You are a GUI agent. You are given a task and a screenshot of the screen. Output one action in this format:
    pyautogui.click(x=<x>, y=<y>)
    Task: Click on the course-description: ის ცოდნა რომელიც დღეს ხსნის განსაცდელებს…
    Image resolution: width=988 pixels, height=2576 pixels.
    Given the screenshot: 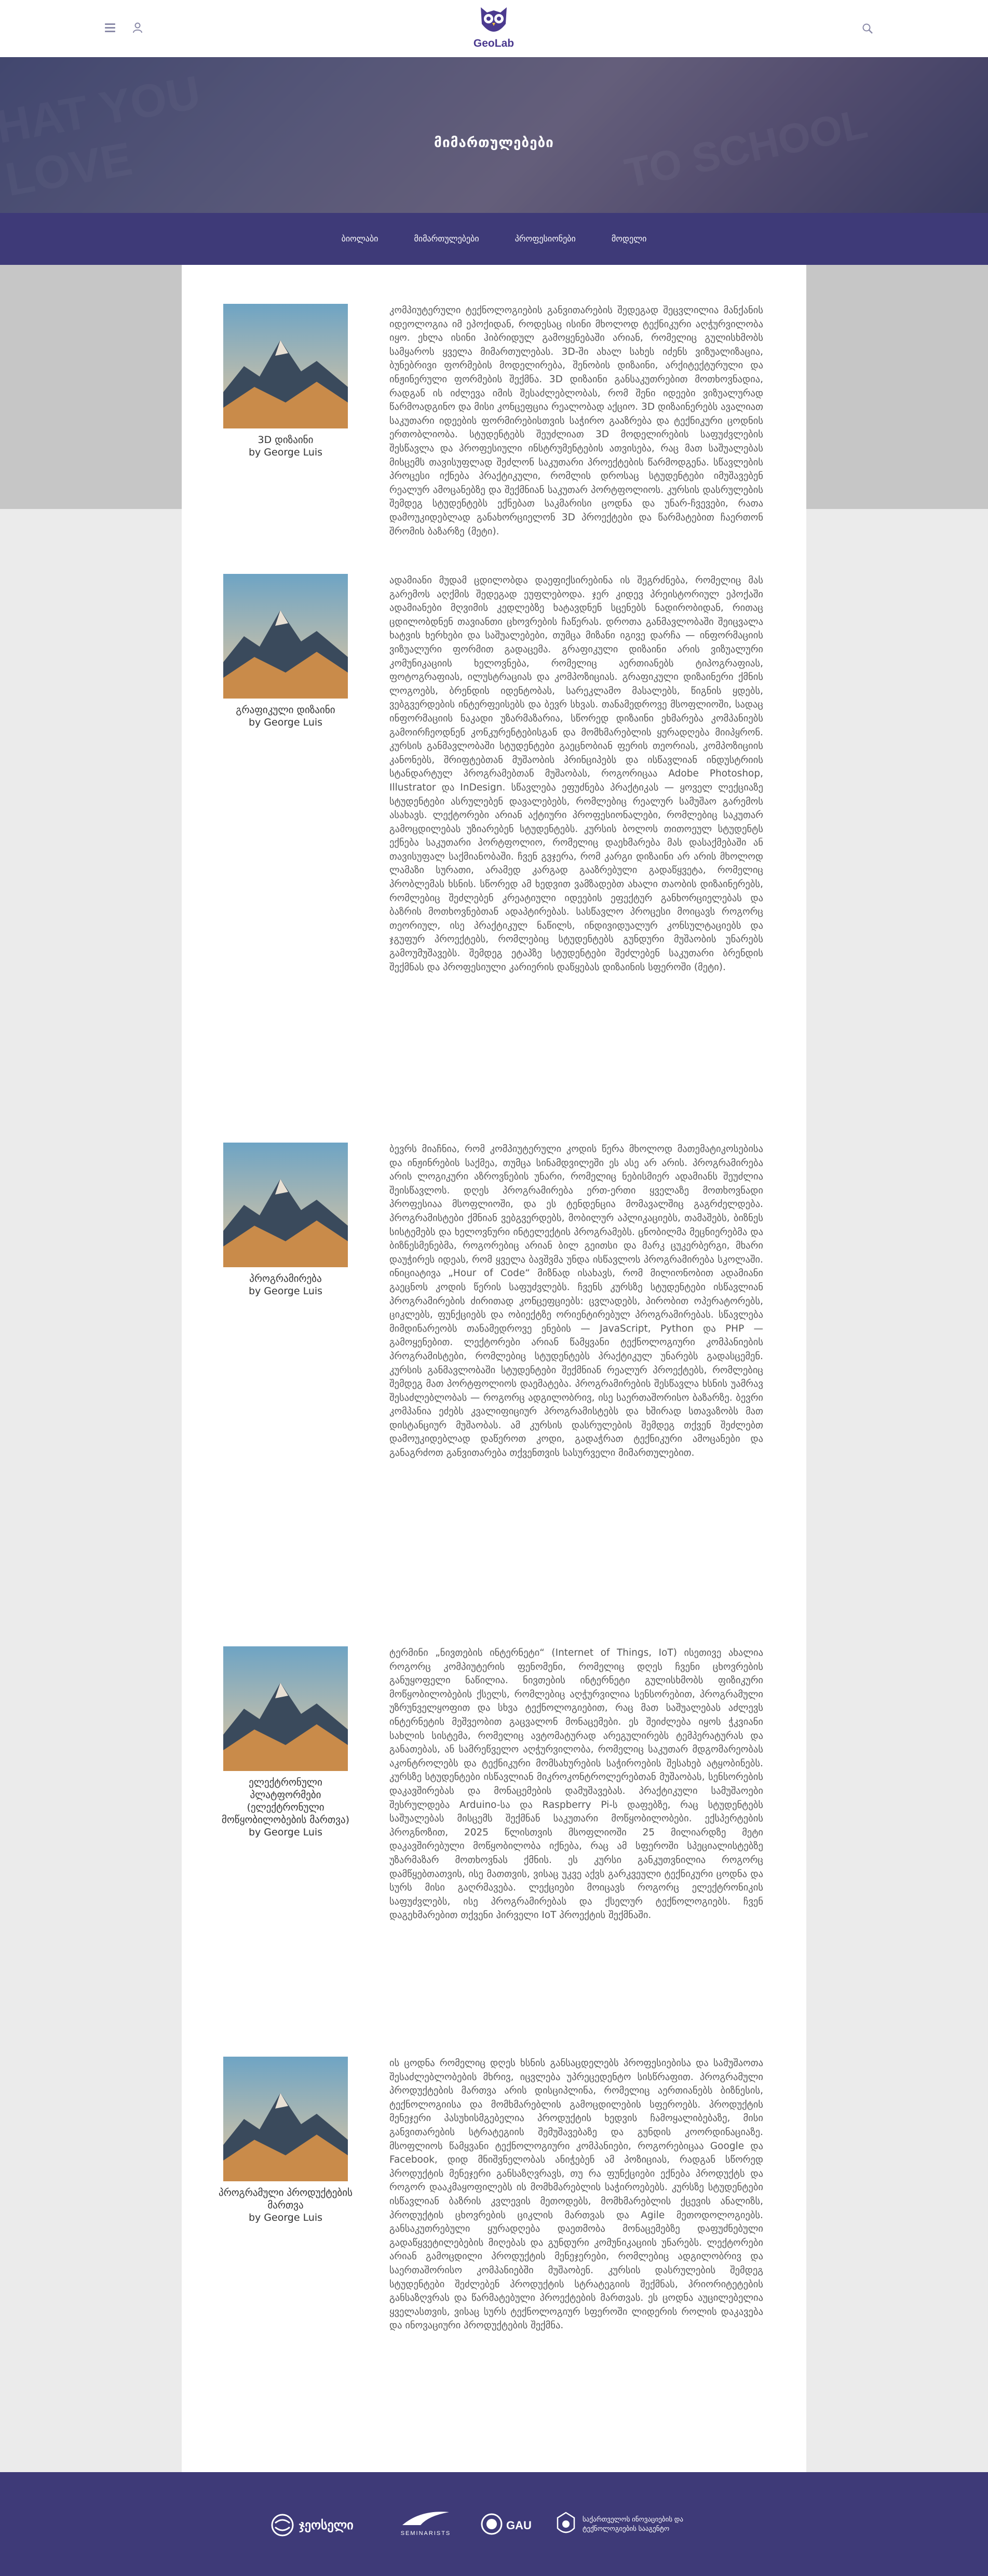 What is the action you would take?
    pyautogui.click(x=576, y=2195)
    